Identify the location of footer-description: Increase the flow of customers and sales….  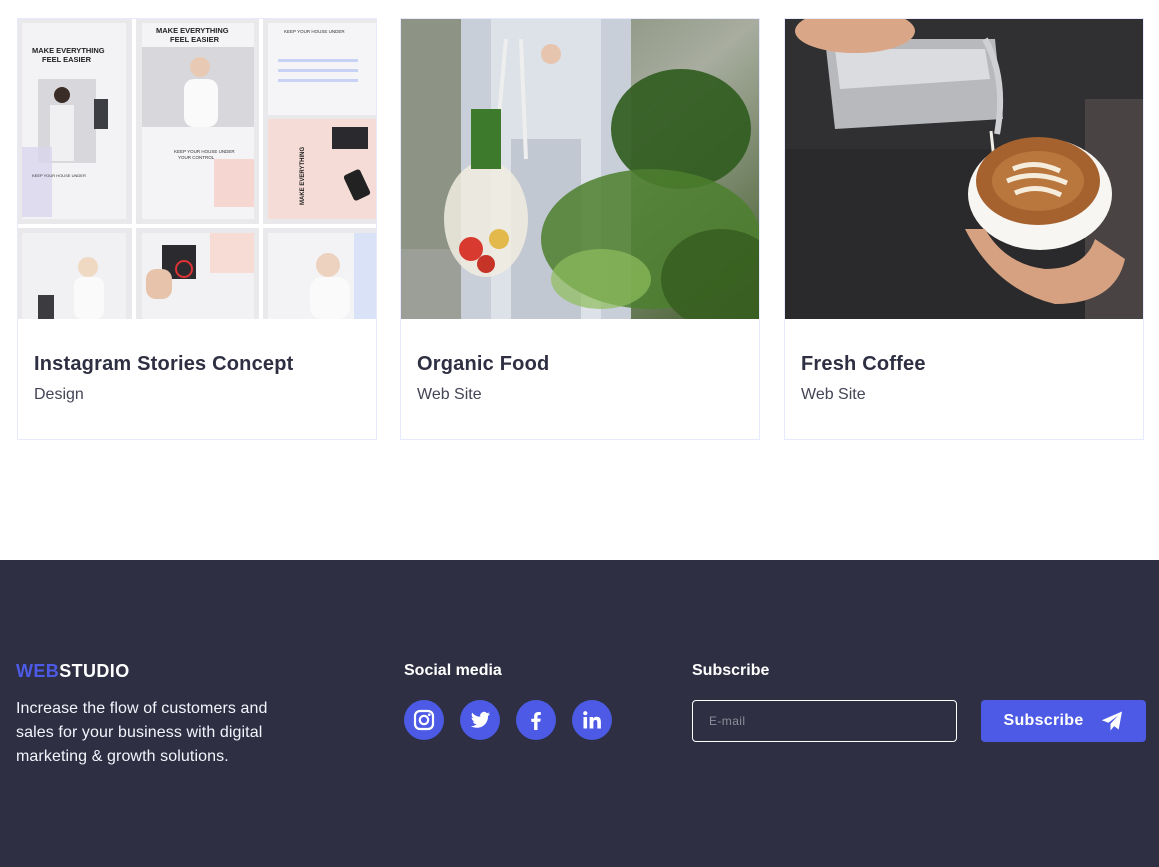
(142, 732).